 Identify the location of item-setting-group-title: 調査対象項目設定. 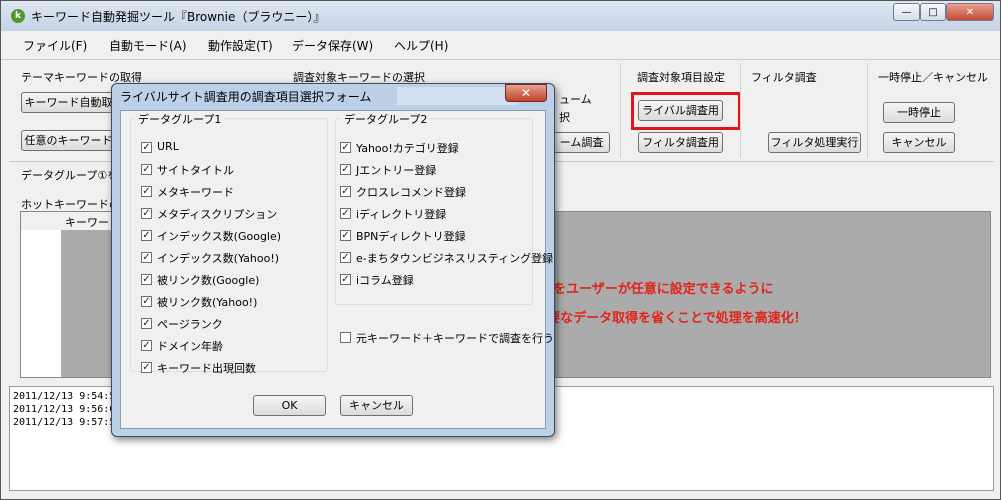
(681, 77).